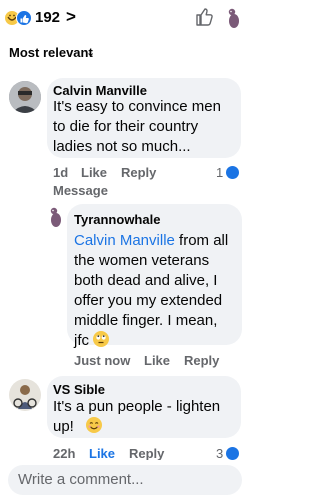 The width and height of the screenshot is (320, 500). I want to click on mention-link: Calvin Manville, so click(124, 240).